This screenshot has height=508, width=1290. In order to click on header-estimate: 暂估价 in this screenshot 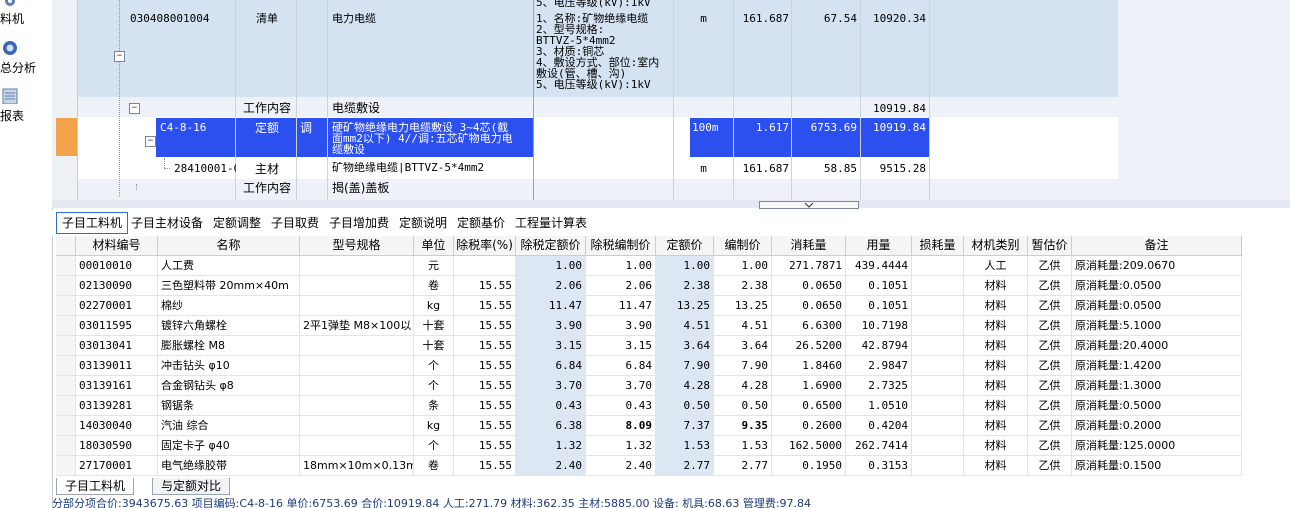, I will do `click(1050, 246)`.